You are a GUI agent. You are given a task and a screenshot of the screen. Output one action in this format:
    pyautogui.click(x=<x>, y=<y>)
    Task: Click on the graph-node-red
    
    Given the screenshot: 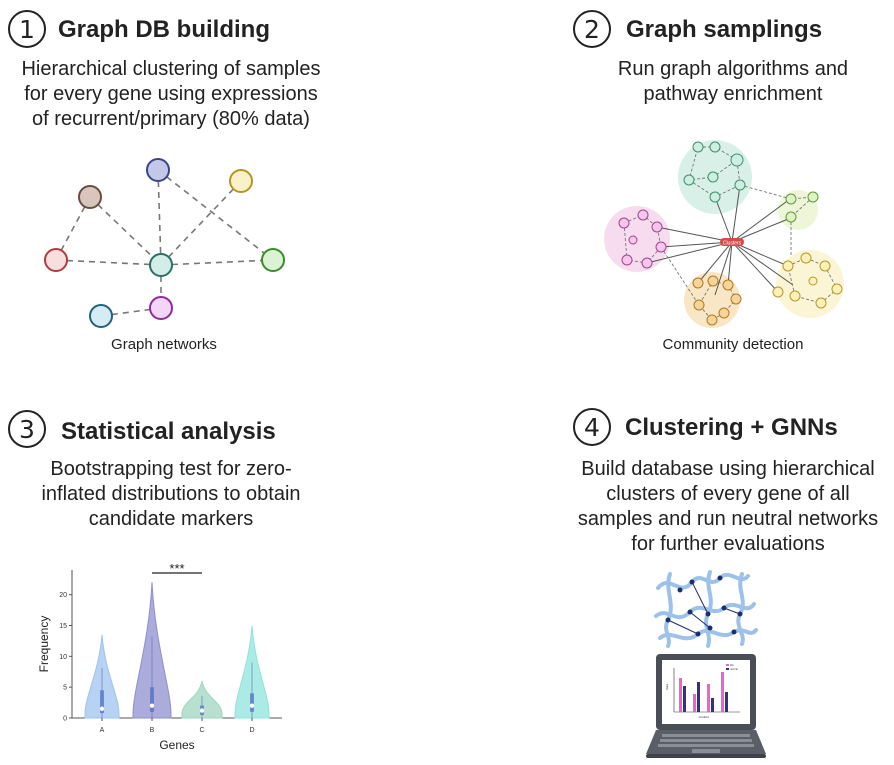 What is the action you would take?
    pyautogui.click(x=56, y=260)
    